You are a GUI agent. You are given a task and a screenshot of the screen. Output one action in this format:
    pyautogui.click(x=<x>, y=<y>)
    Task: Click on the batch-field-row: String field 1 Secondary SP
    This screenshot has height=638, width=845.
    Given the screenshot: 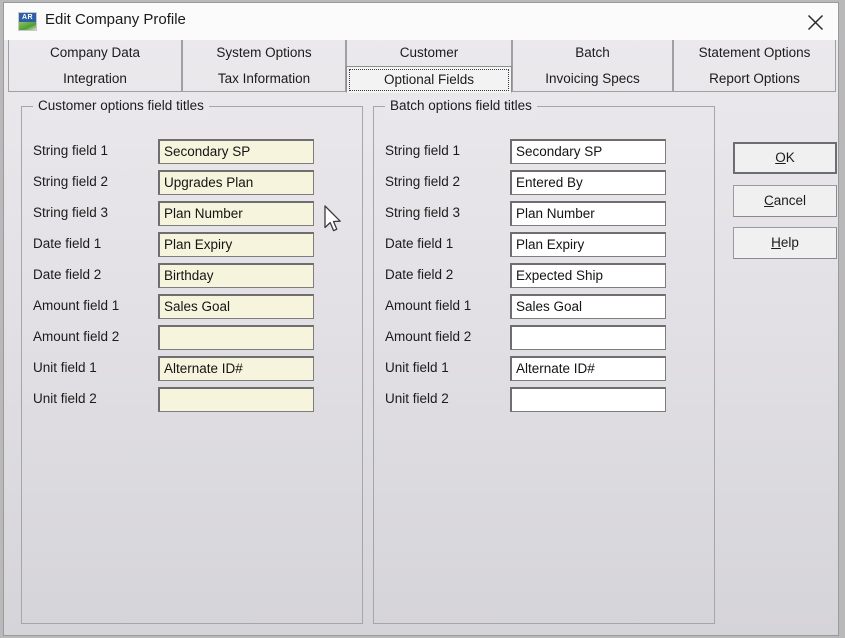 What is the action you would take?
    pyautogui.click(x=545, y=152)
    